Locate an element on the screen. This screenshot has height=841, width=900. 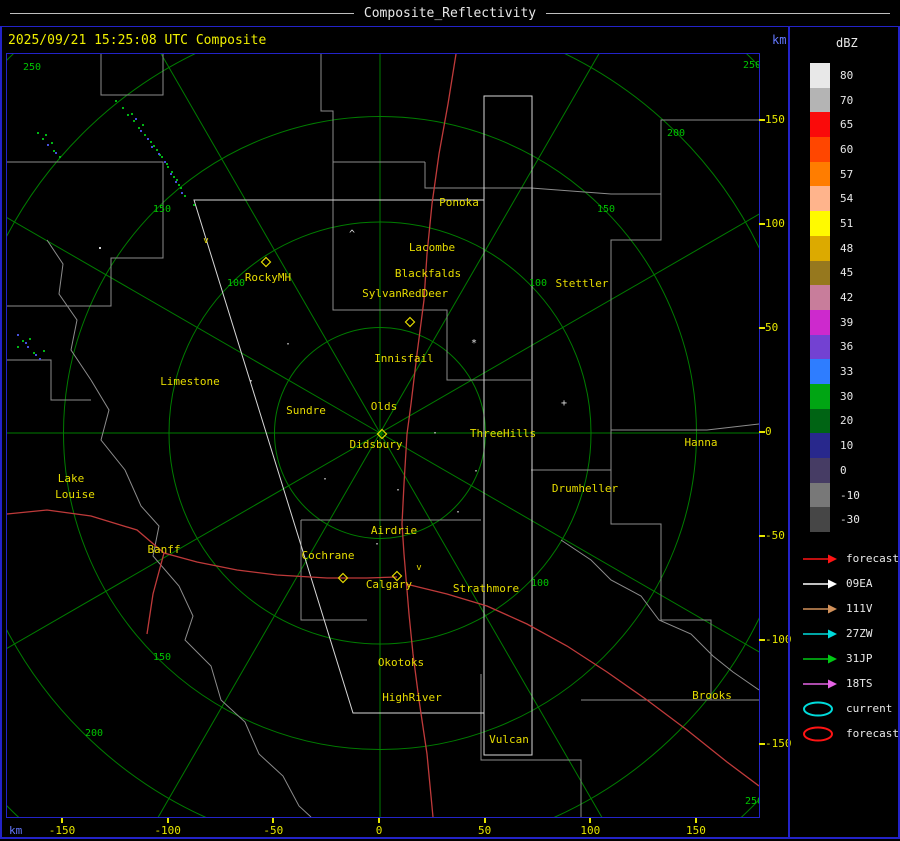
colorbar-value-label: 20 is located at coordinates (847, 421).